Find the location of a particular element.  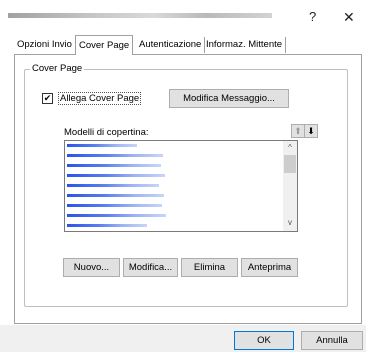

tab-cover-page: Cover Page is located at coordinates (104, 45).